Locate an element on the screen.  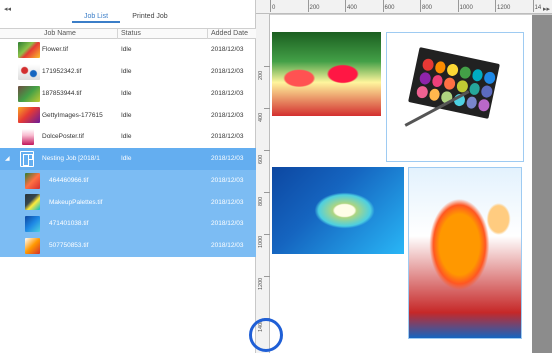
tab-job-list: Job List is located at coordinates (96, 17).